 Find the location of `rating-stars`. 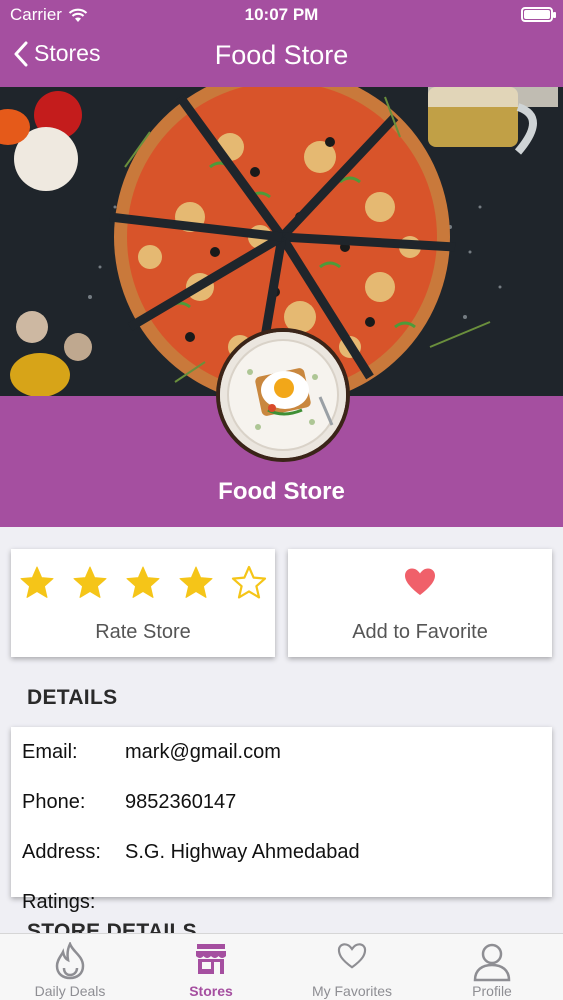

rating-stars is located at coordinates (143, 583).